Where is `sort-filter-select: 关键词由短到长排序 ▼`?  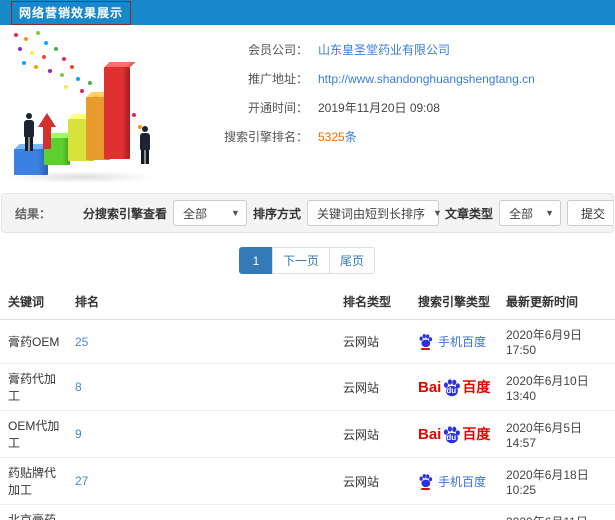
sort-filter-select: 关键词由短到长排序 ▼ is located at coordinates (374, 213).